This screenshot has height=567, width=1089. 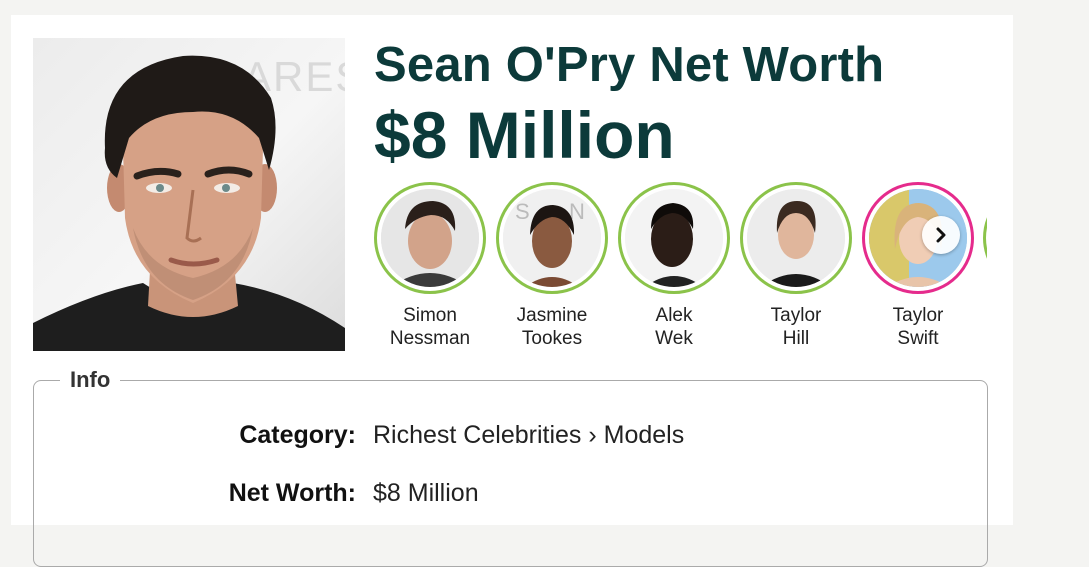 What do you see at coordinates (292, 493) in the screenshot?
I see `info-label: Net Worth:` at bounding box center [292, 493].